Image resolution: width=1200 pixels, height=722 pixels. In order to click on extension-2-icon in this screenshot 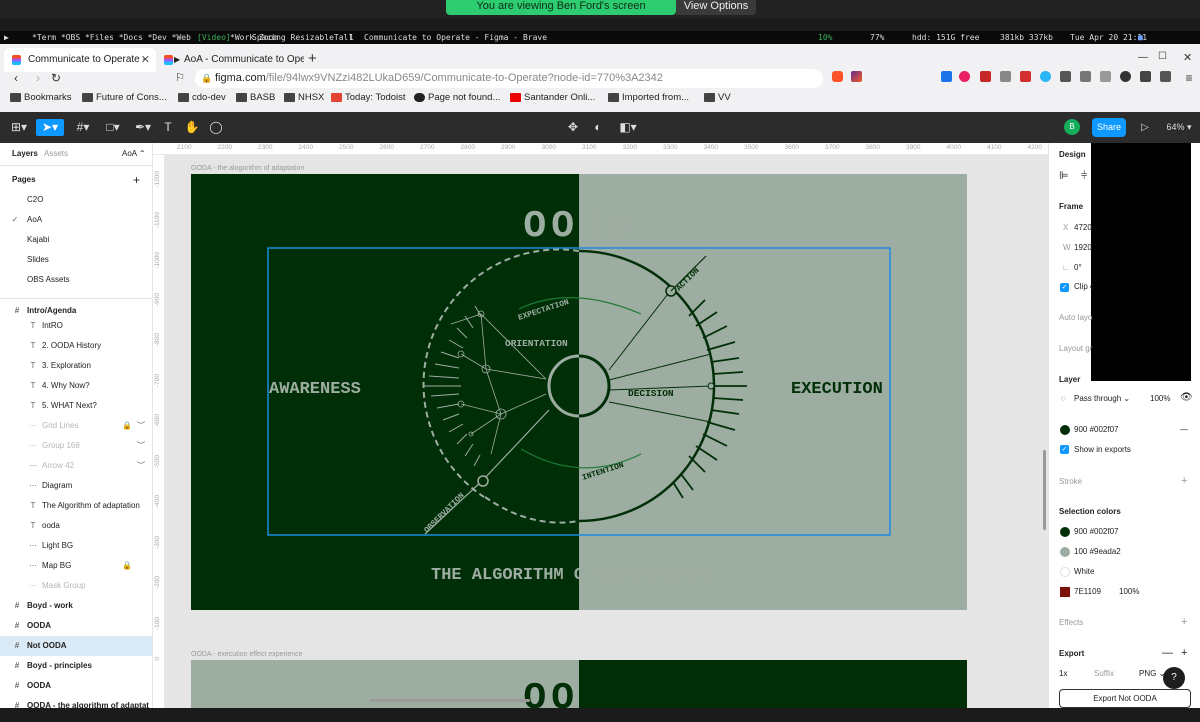, I will do `click(964, 76)`.